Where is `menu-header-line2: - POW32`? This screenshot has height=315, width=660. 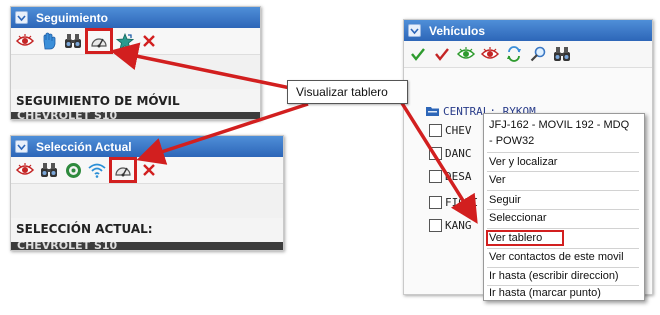
menu-header-line2: - POW32 is located at coordinates (512, 141).